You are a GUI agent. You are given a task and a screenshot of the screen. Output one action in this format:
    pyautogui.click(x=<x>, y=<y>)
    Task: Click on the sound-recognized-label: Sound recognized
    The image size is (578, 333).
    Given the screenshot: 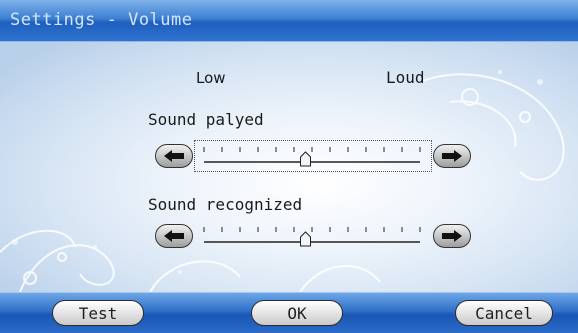 What is the action you would take?
    pyautogui.click(x=225, y=204)
    